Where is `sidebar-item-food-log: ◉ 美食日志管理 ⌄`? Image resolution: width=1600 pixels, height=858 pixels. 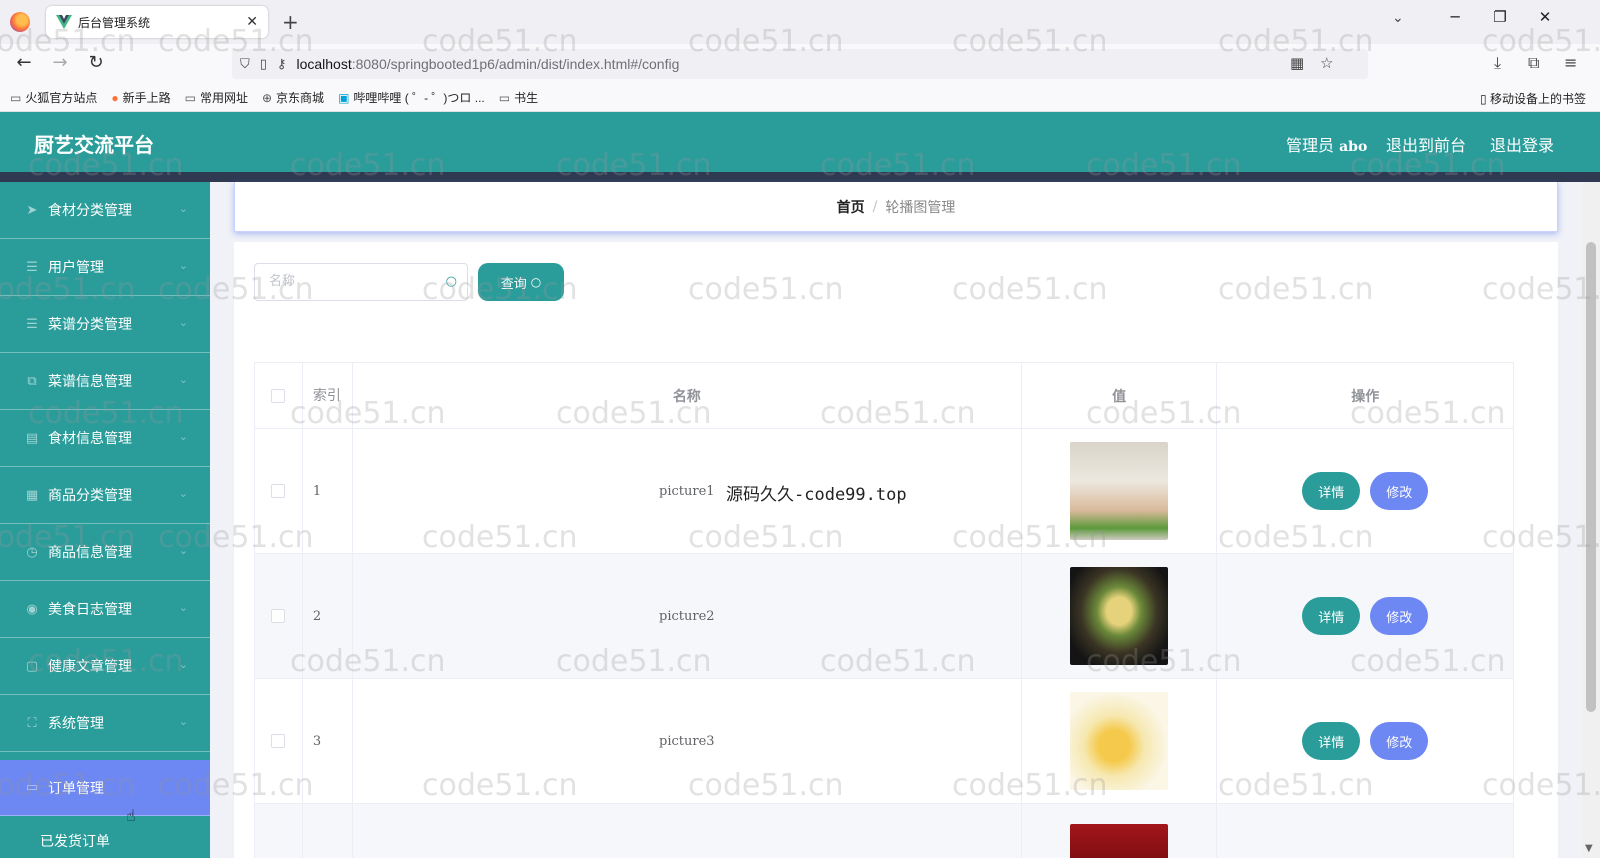
sidebar-item-food-log: ◉ 美食日志管理 ⌄ is located at coordinates (105, 609).